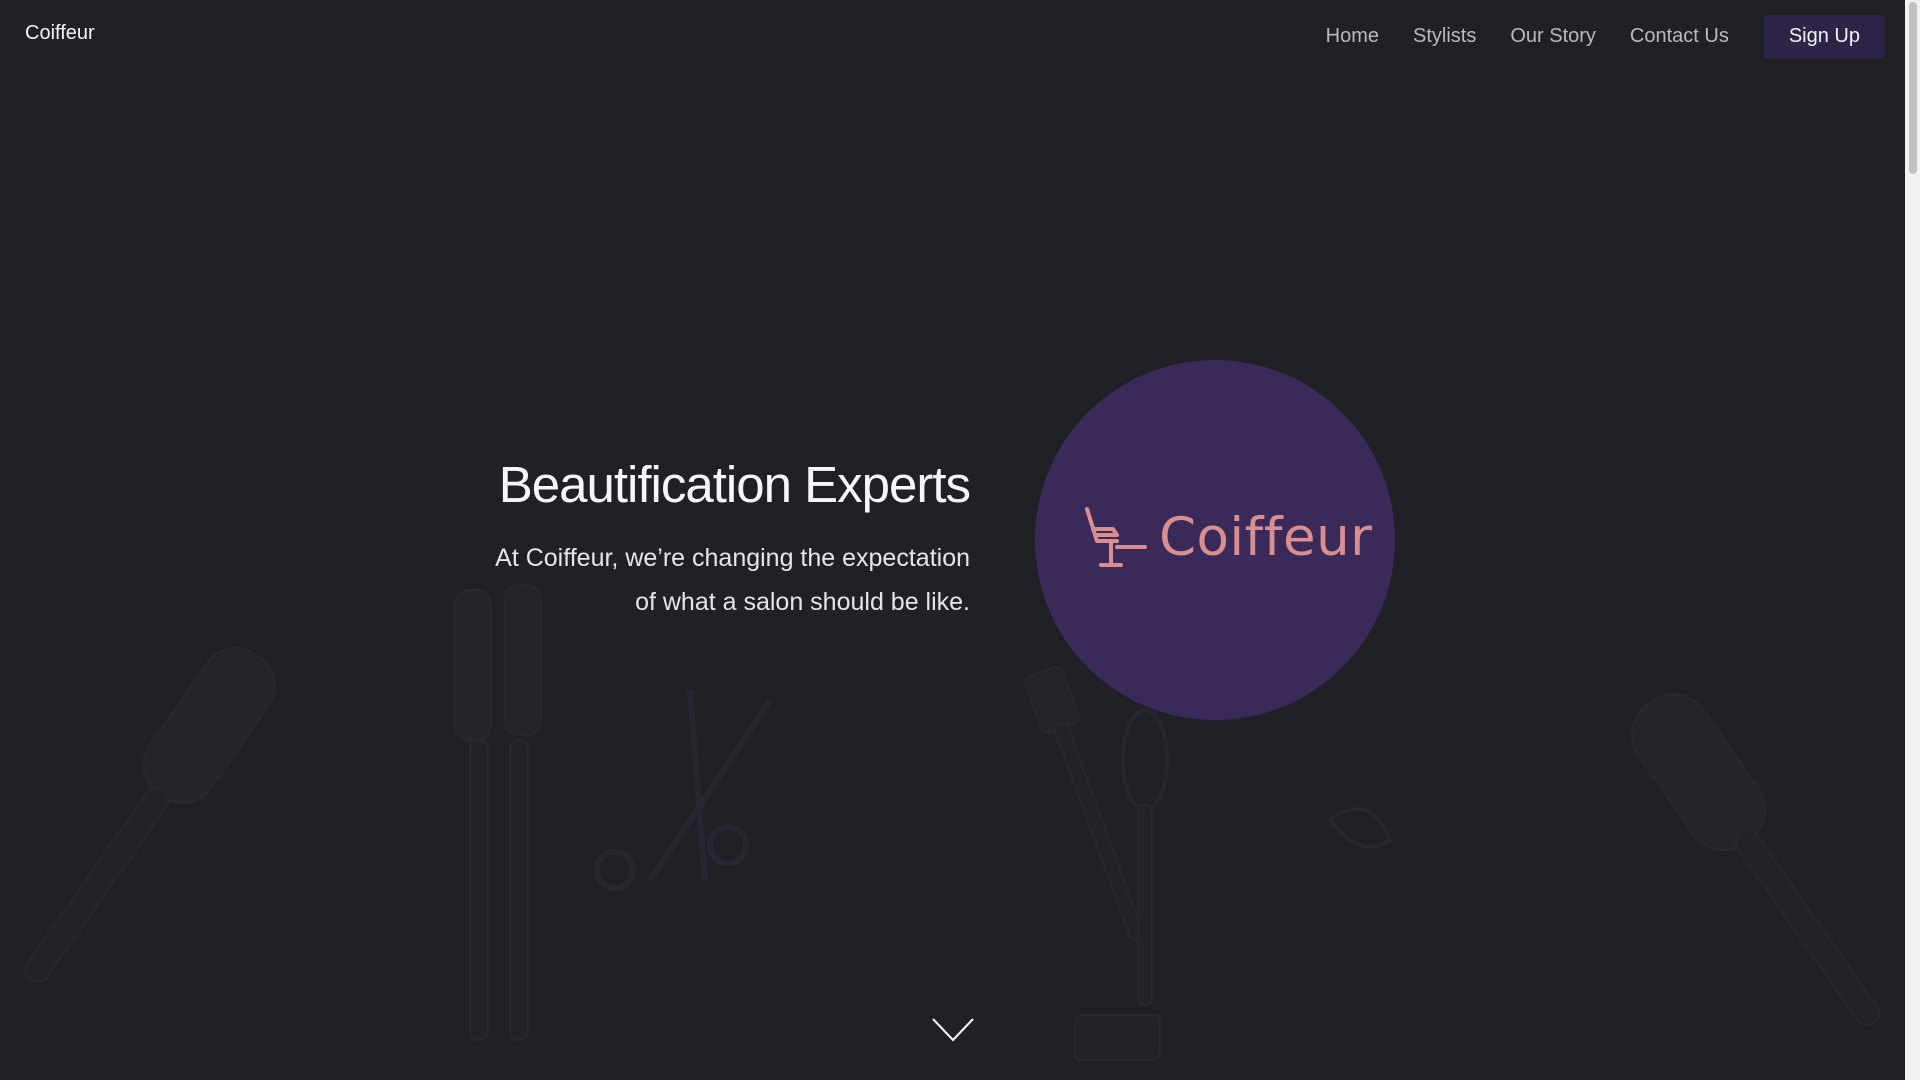 The width and height of the screenshot is (1920, 1080). What do you see at coordinates (1912, 540) in the screenshot?
I see `page-scrollbar` at bounding box center [1912, 540].